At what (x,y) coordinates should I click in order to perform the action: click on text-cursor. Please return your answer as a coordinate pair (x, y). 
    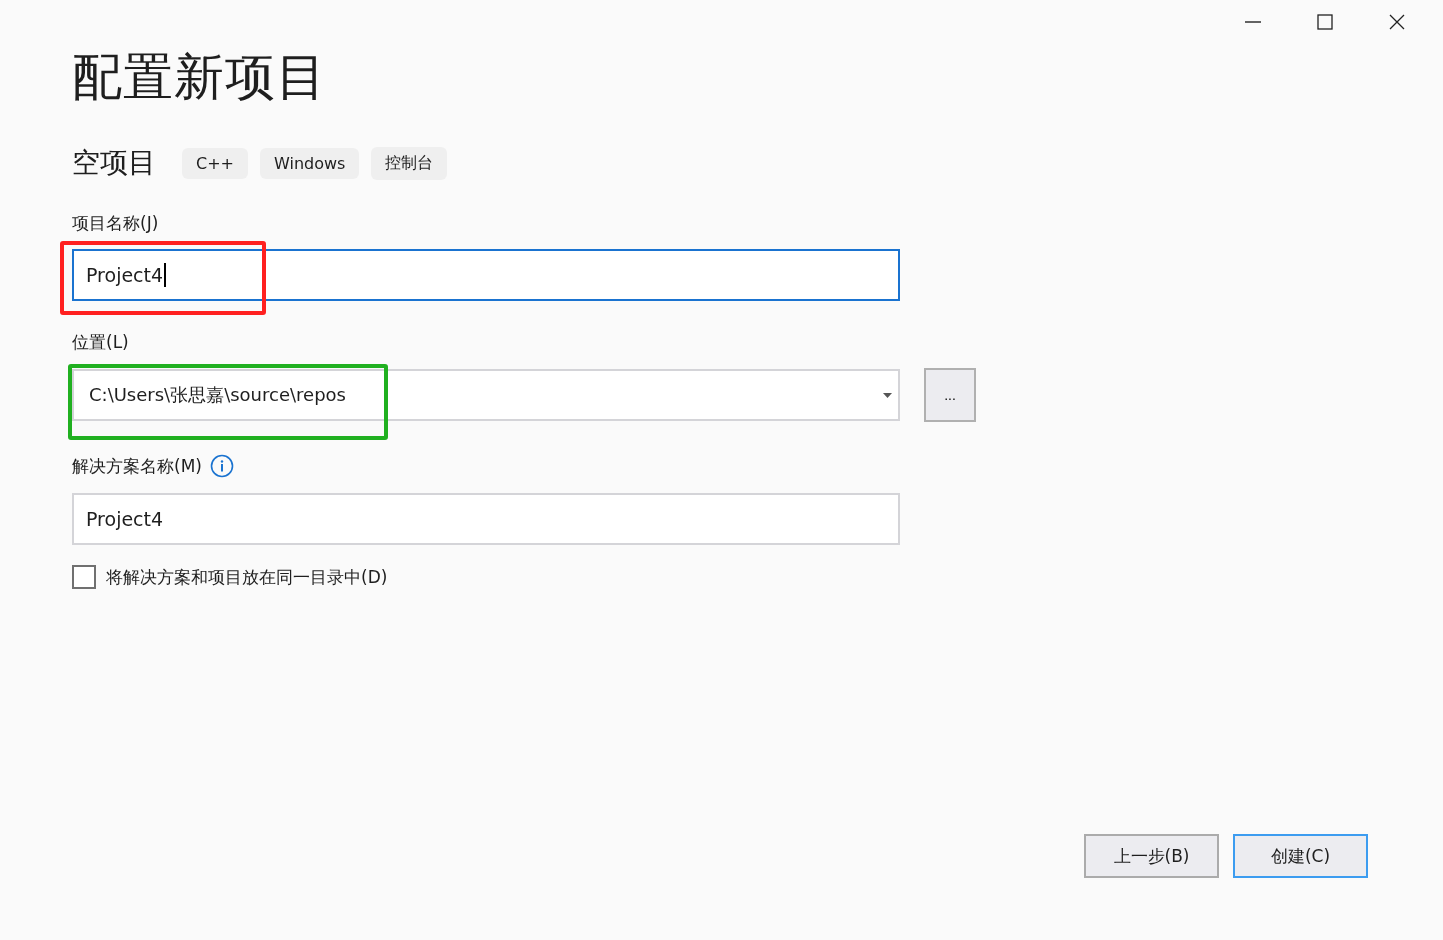
    Looking at the image, I should click on (165, 275).